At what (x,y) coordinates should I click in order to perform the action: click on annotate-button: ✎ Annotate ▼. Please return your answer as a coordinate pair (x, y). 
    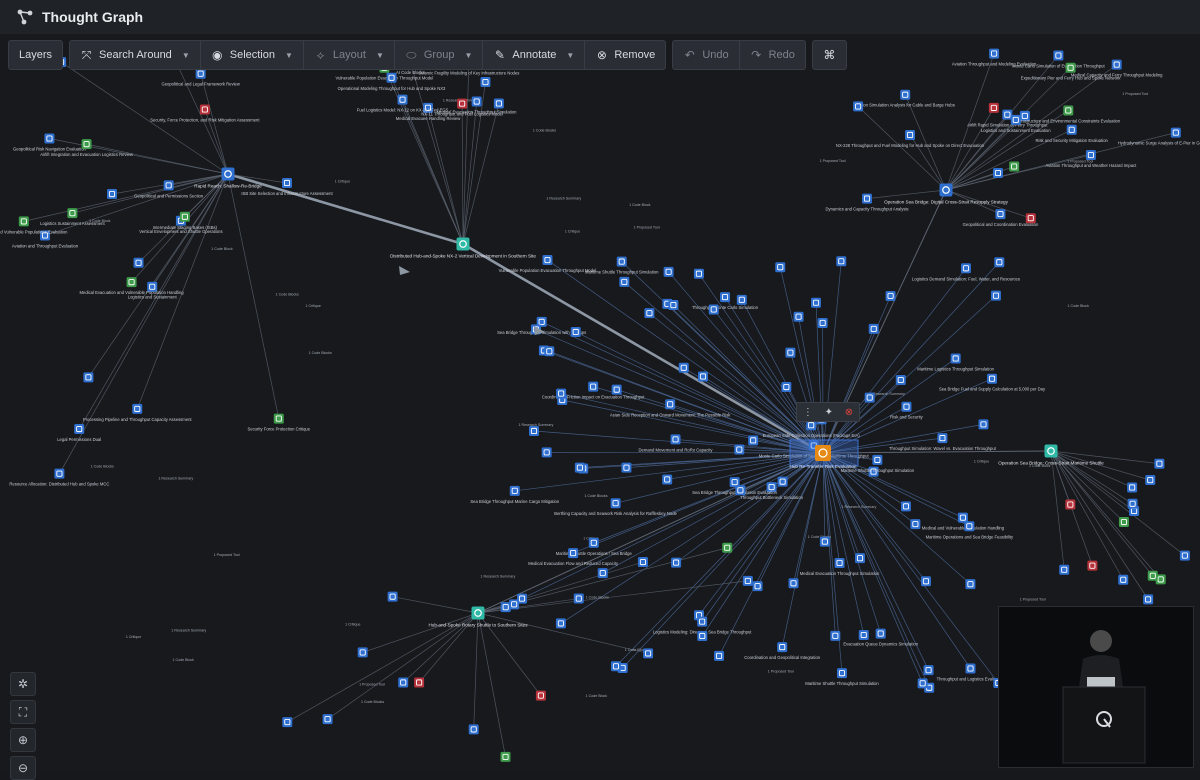
    Looking at the image, I should click on (534, 55).